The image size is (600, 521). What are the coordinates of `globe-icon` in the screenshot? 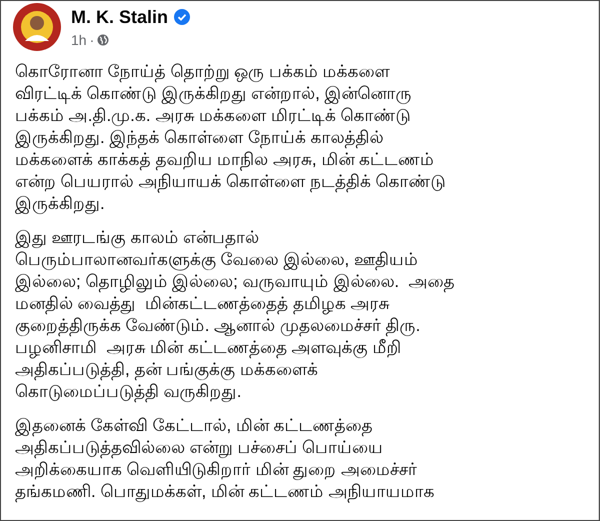 It's located at (103, 40).